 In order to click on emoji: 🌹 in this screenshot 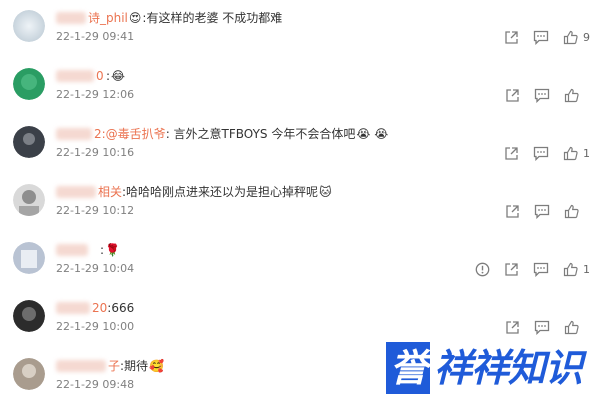, I will do `click(112, 250)`.